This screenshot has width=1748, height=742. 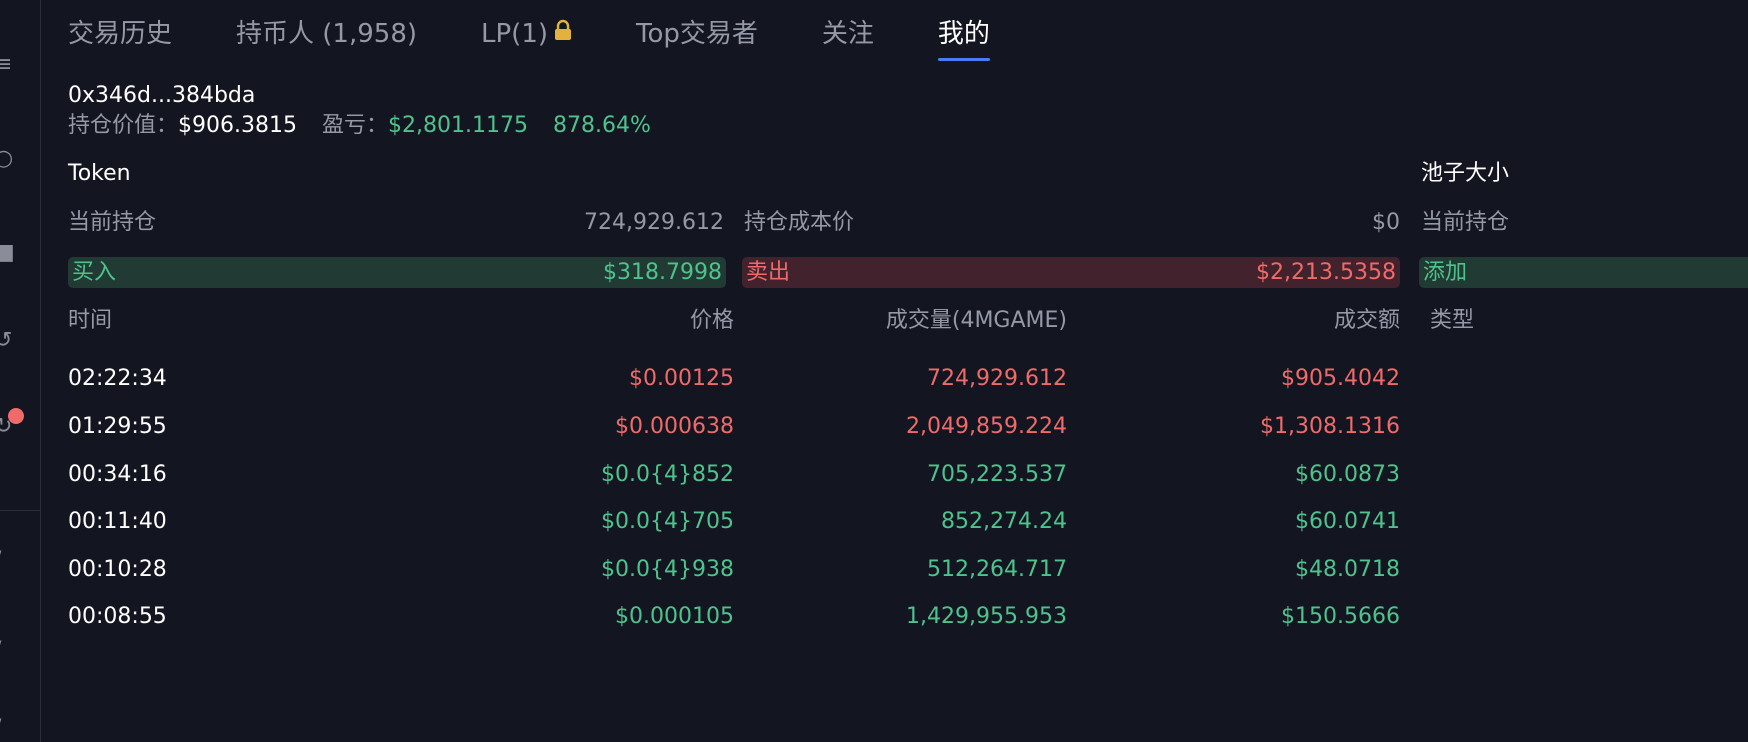 What do you see at coordinates (667, 569) in the screenshot?
I see `trade-price: $0.0{4}938` at bounding box center [667, 569].